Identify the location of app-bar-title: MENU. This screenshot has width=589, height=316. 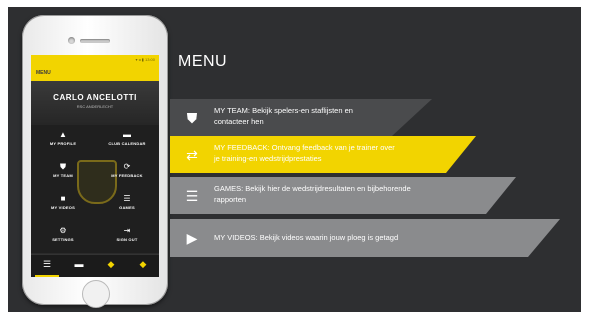
(95, 73).